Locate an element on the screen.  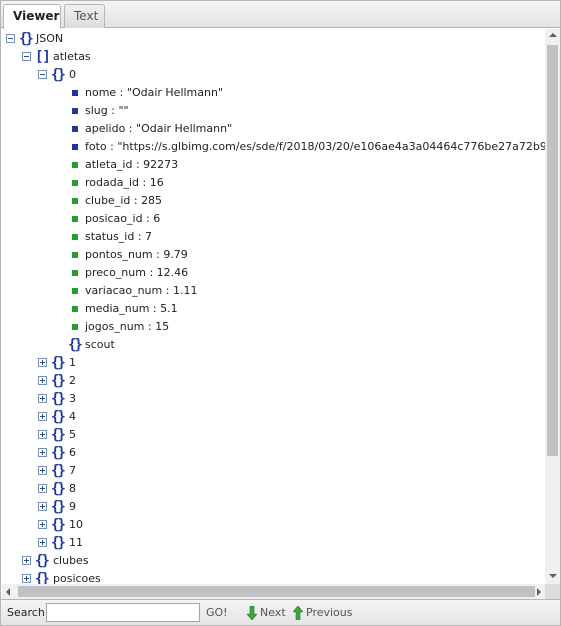
tree-leaf: nome : "Odair Hellmann" is located at coordinates (308, 93).